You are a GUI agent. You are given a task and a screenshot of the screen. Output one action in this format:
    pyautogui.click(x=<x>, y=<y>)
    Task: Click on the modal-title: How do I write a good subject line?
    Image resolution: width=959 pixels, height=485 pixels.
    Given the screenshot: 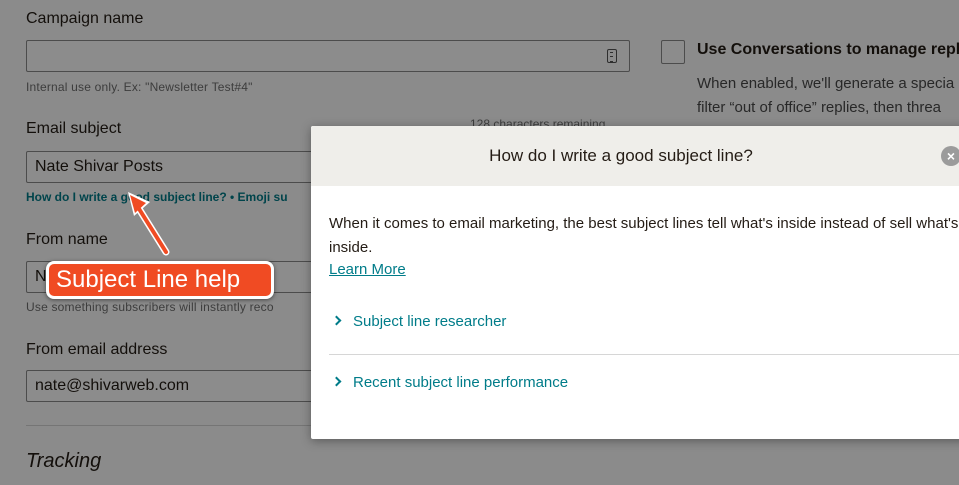 What is the action you would take?
    pyautogui.click(x=621, y=155)
    